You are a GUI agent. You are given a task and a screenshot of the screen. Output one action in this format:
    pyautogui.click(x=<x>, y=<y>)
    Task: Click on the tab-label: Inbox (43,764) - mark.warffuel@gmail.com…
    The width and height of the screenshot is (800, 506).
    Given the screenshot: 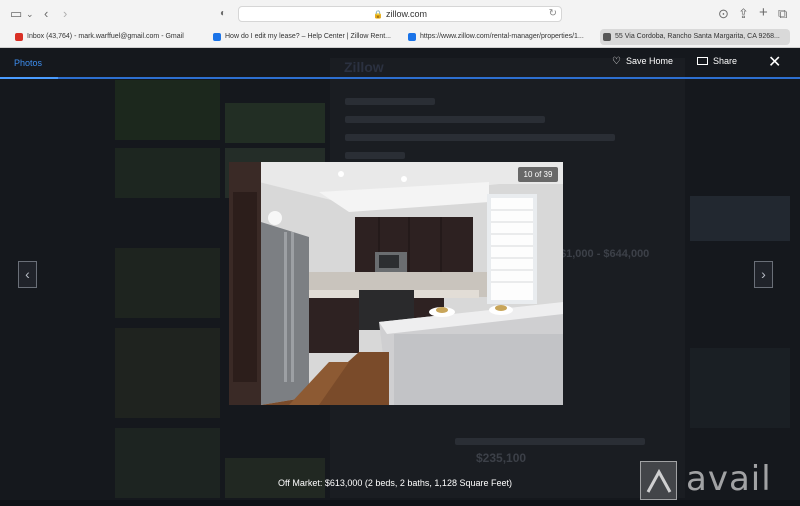 What is the action you would take?
    pyautogui.click(x=105, y=36)
    